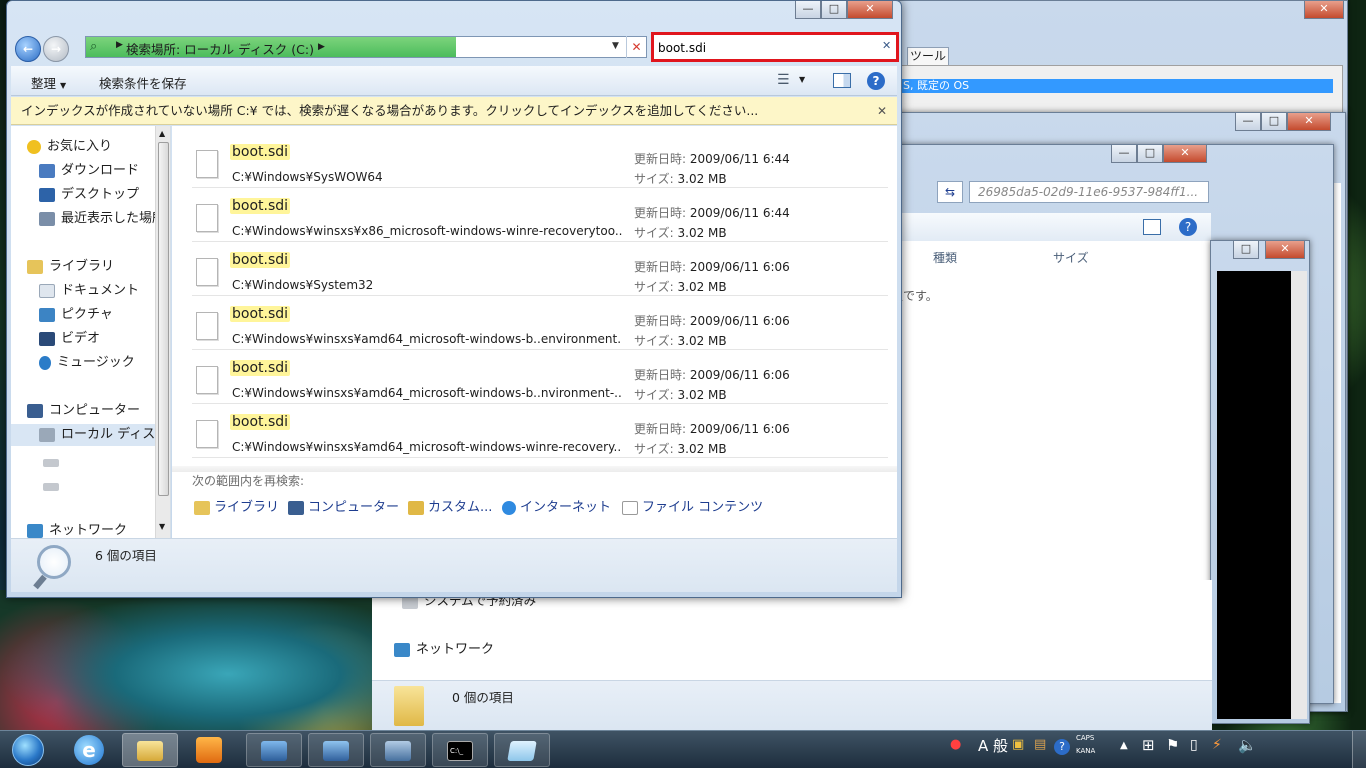 This screenshot has width=1366, height=768. What do you see at coordinates (636, 47) in the screenshot?
I see `stop-icon: ✕` at bounding box center [636, 47].